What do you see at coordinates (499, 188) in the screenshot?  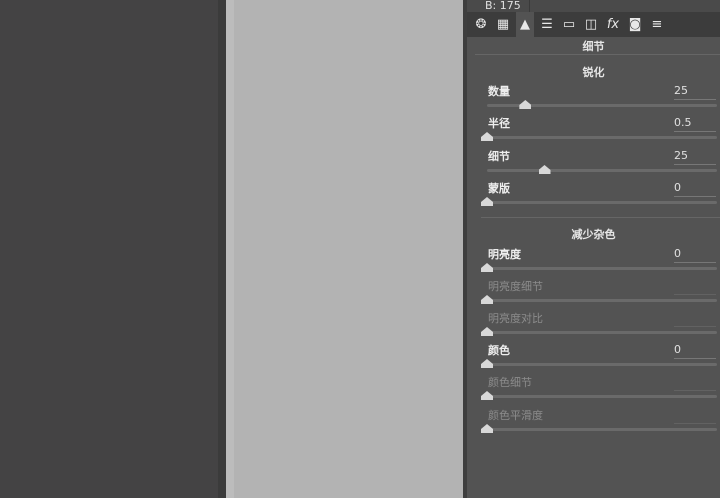 I see `slider-label: 蒙版` at bounding box center [499, 188].